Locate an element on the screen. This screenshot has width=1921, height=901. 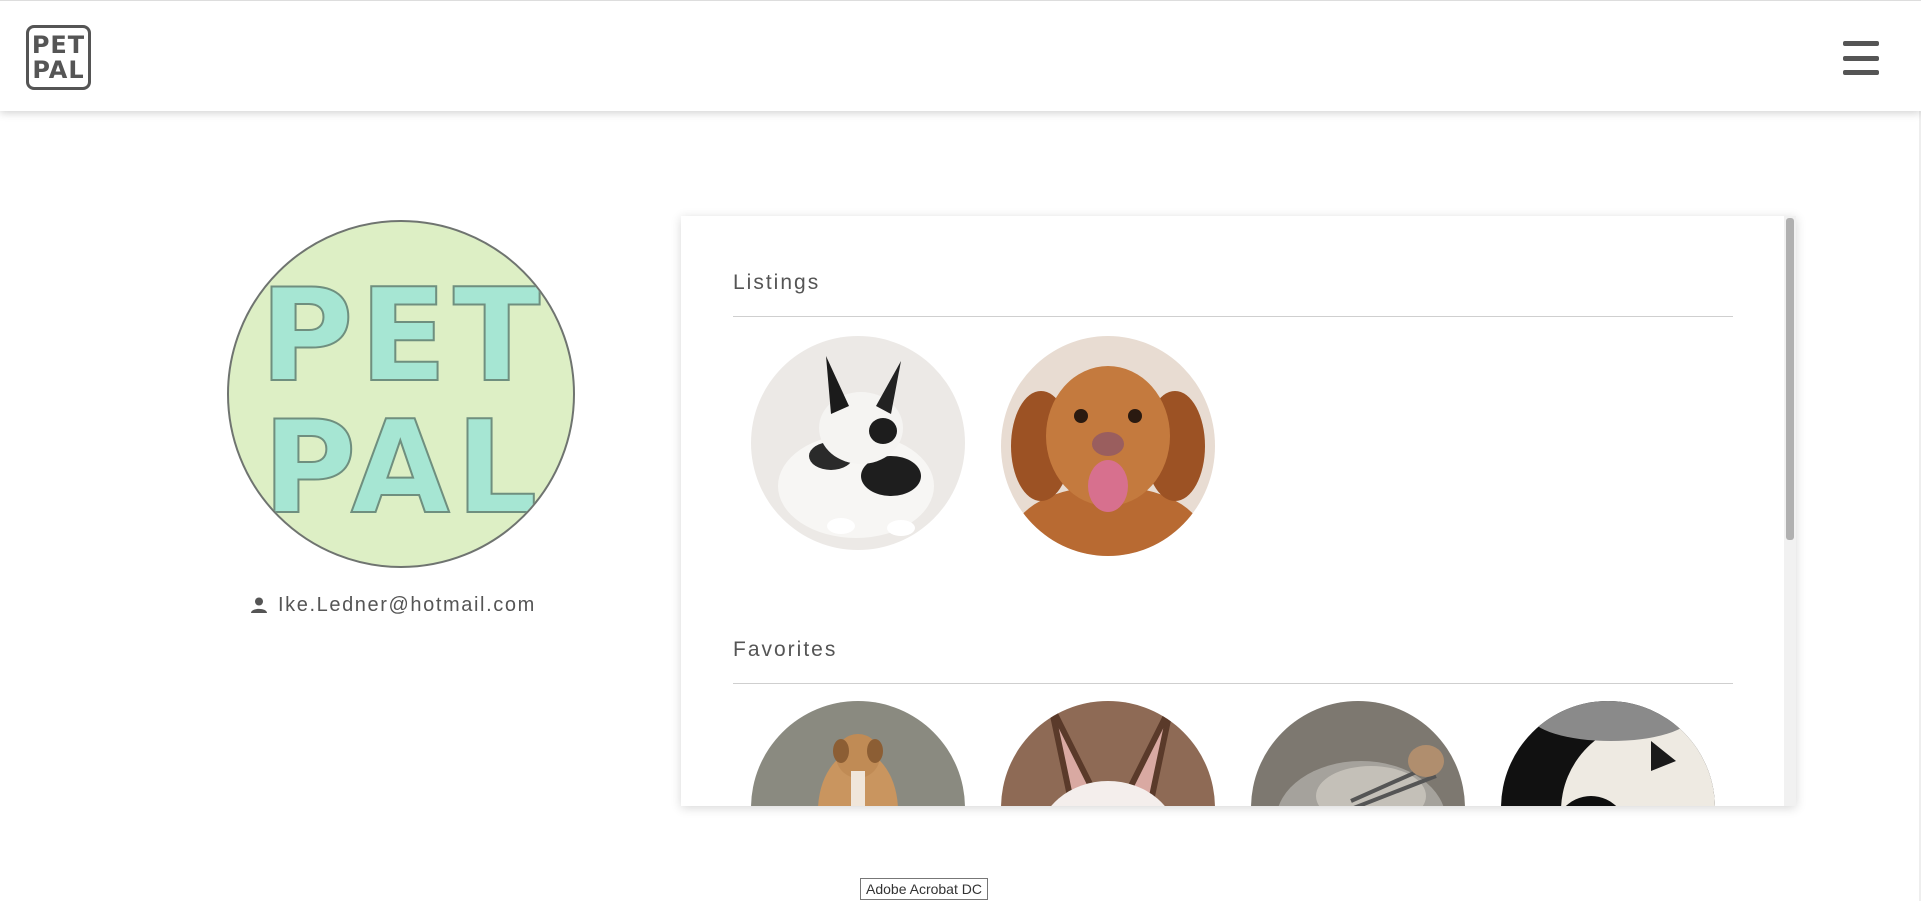
favorite-pet-rabbit is located at coordinates (1108, 753).